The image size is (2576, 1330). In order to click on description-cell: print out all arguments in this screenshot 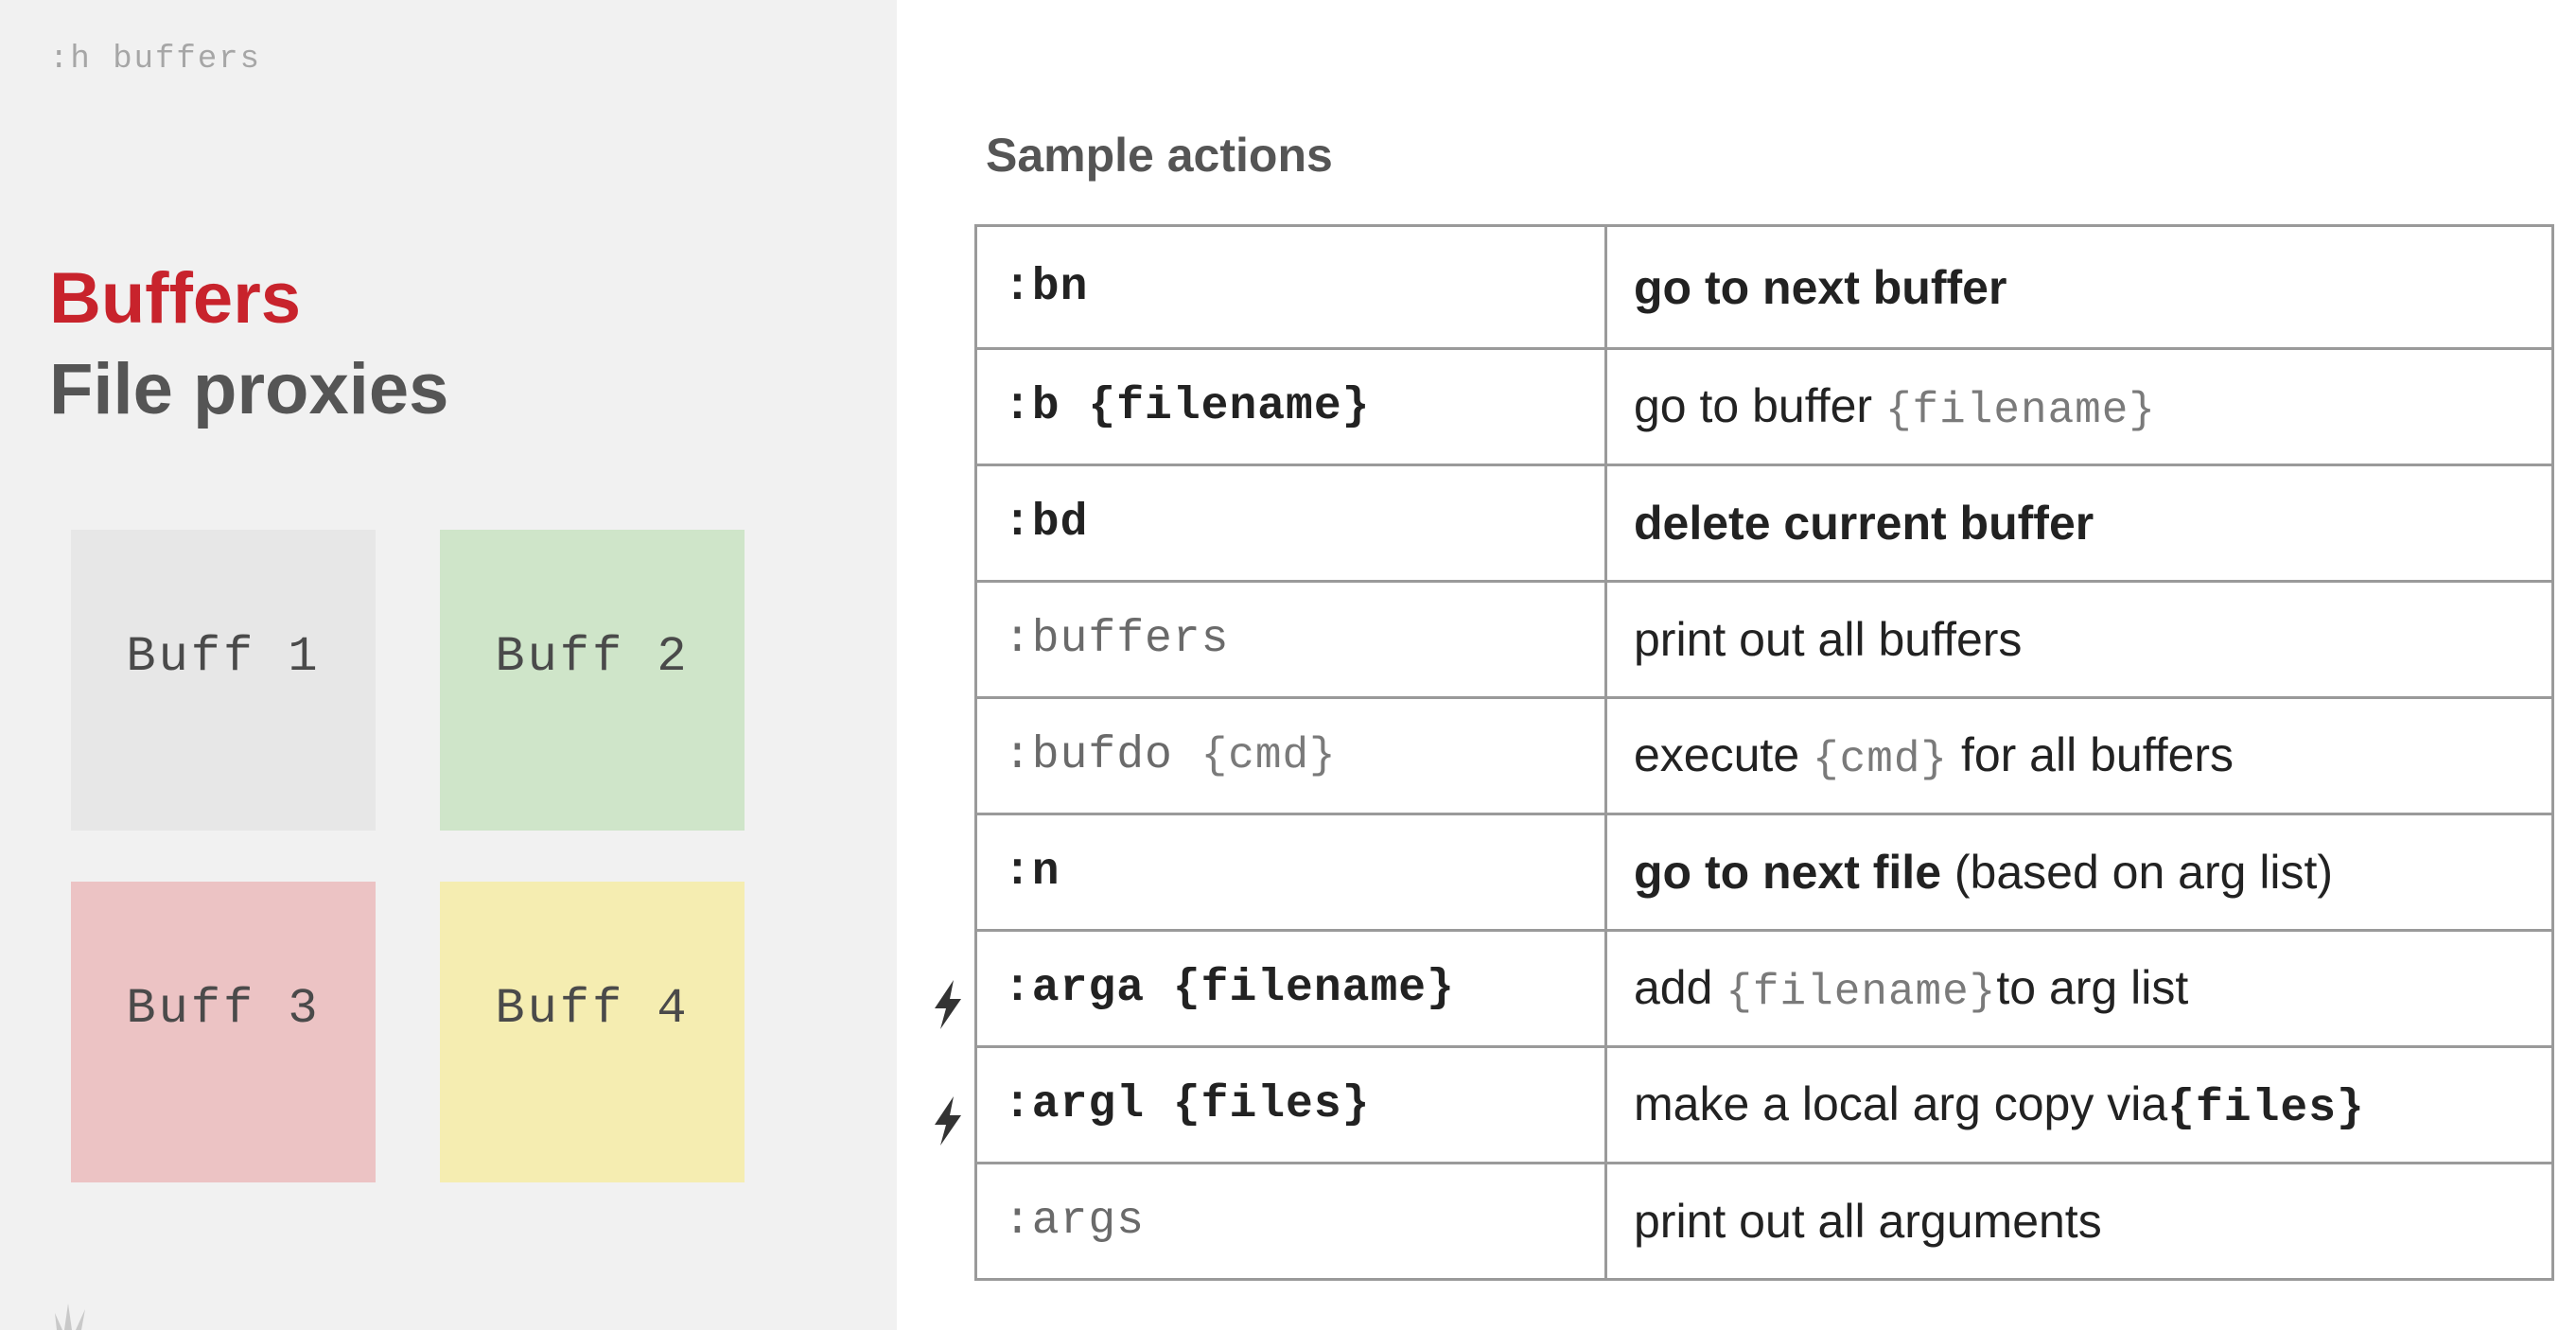, I will do `click(2079, 1221)`.